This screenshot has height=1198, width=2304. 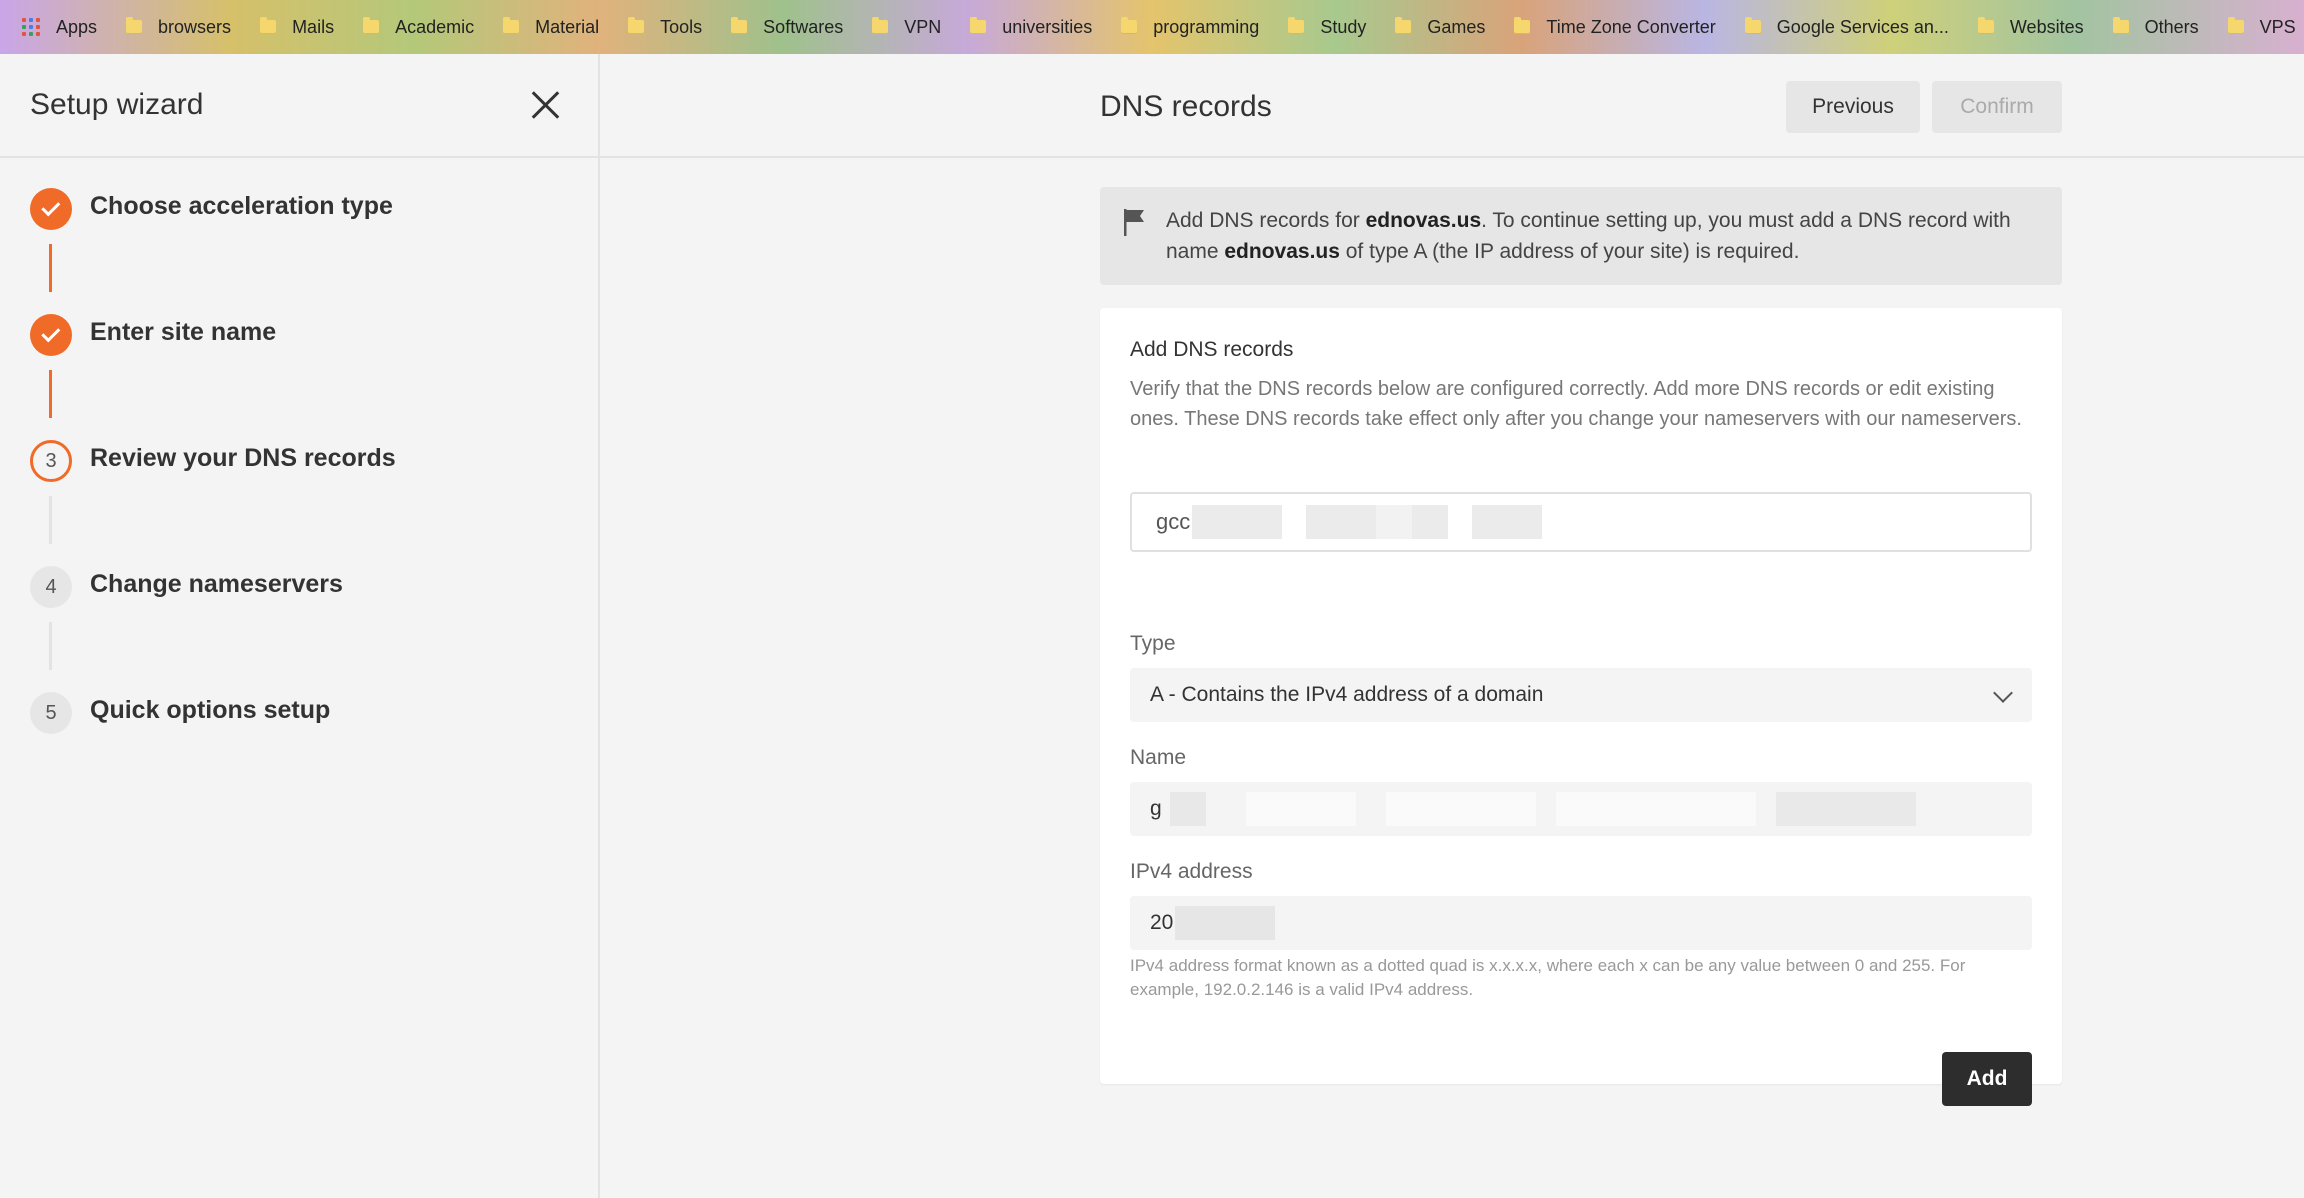 What do you see at coordinates (2171, 26) in the screenshot?
I see `bookmark-label: Others` at bounding box center [2171, 26].